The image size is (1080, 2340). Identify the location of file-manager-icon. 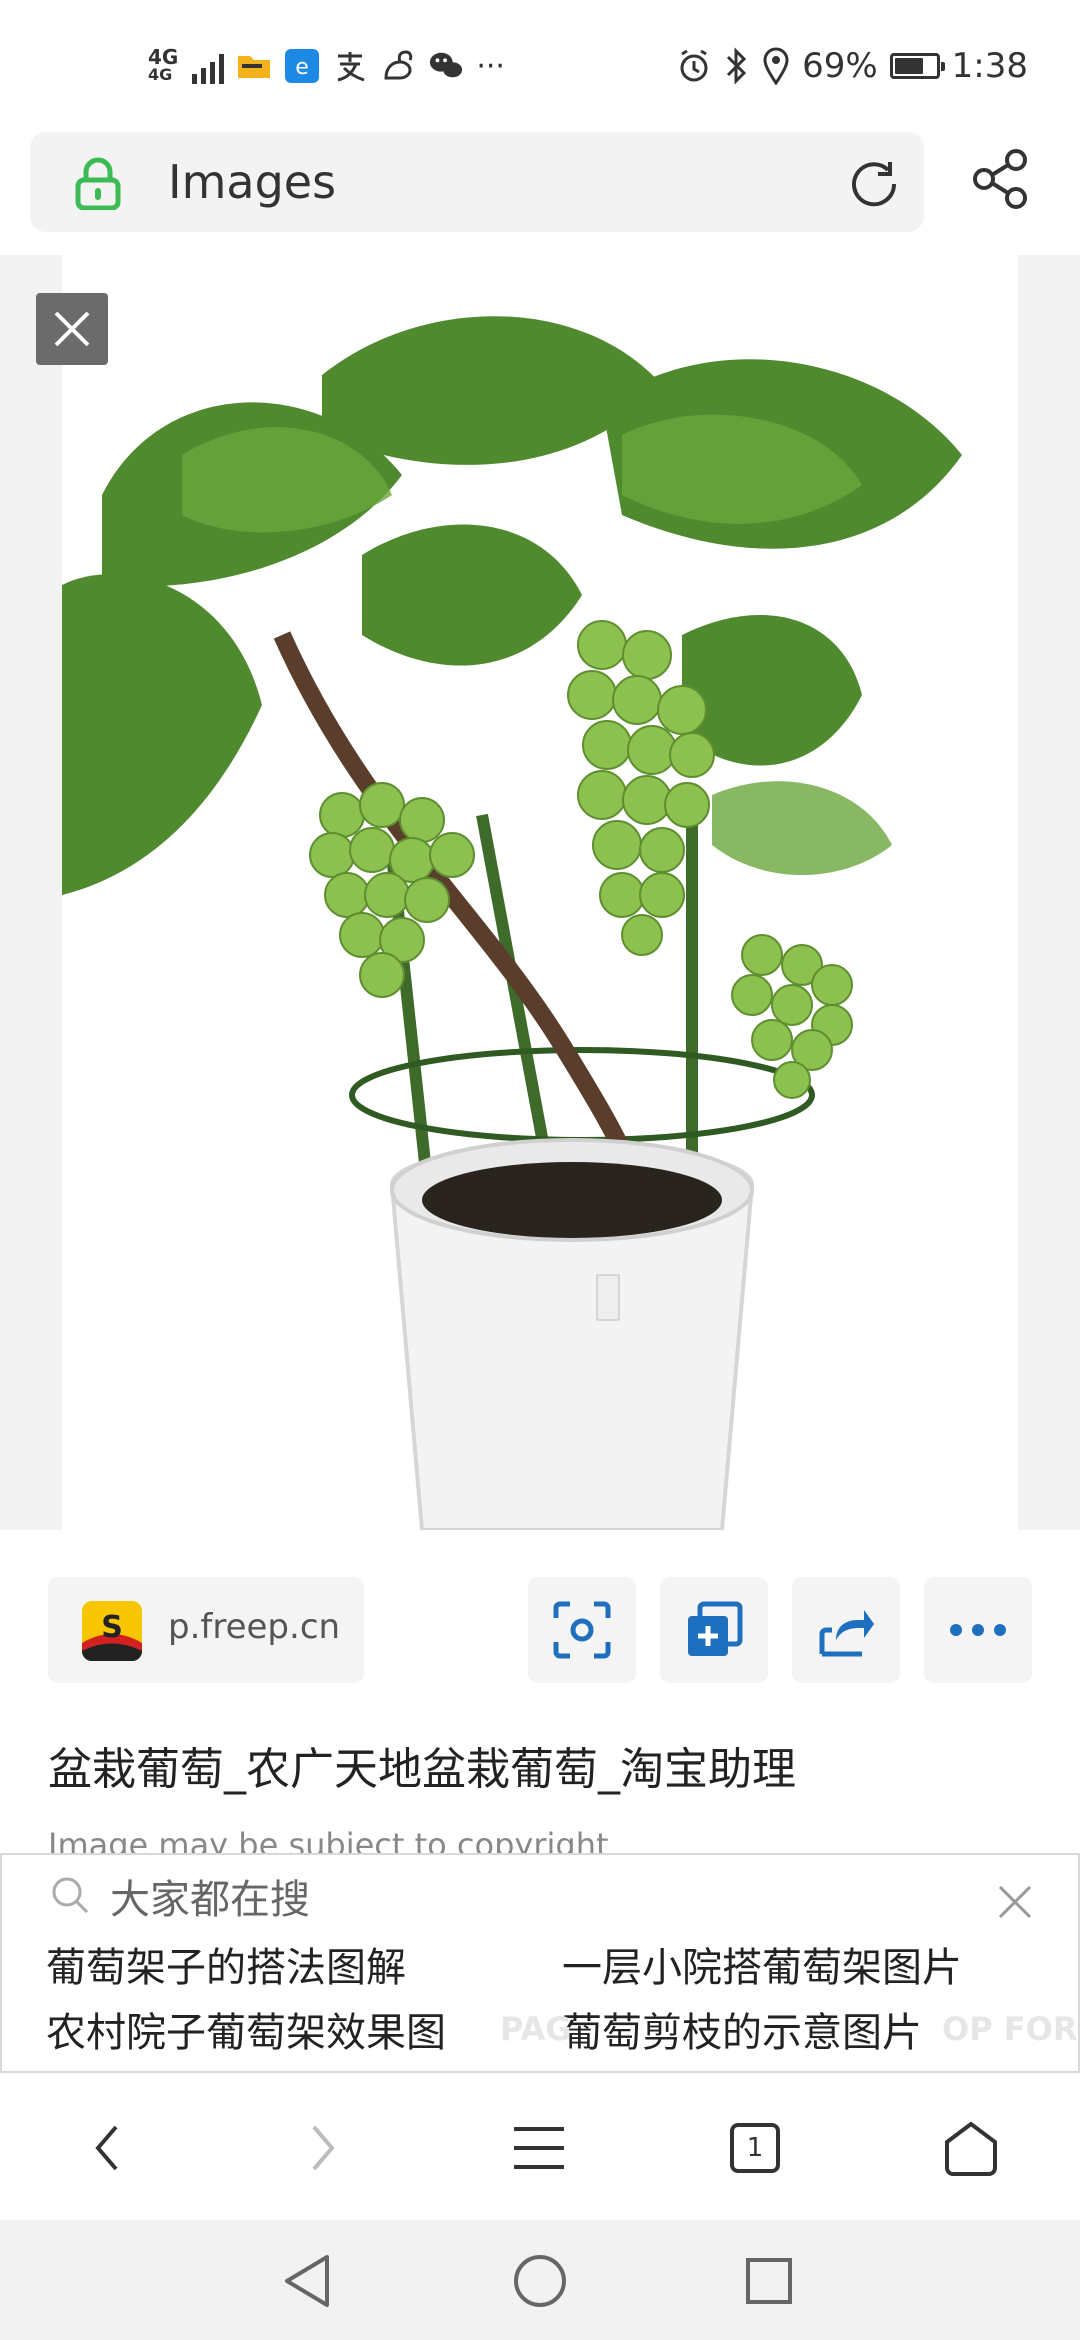
(254, 66).